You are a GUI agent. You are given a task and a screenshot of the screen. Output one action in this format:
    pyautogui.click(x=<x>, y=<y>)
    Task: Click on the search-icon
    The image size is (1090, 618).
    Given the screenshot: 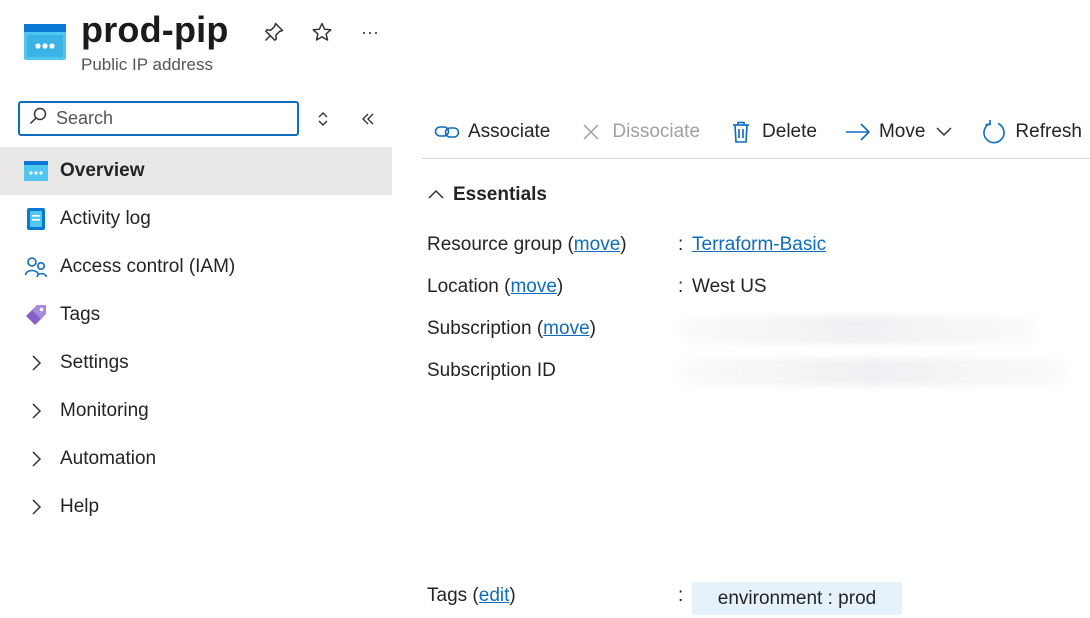 What is the action you would take?
    pyautogui.click(x=38, y=118)
    